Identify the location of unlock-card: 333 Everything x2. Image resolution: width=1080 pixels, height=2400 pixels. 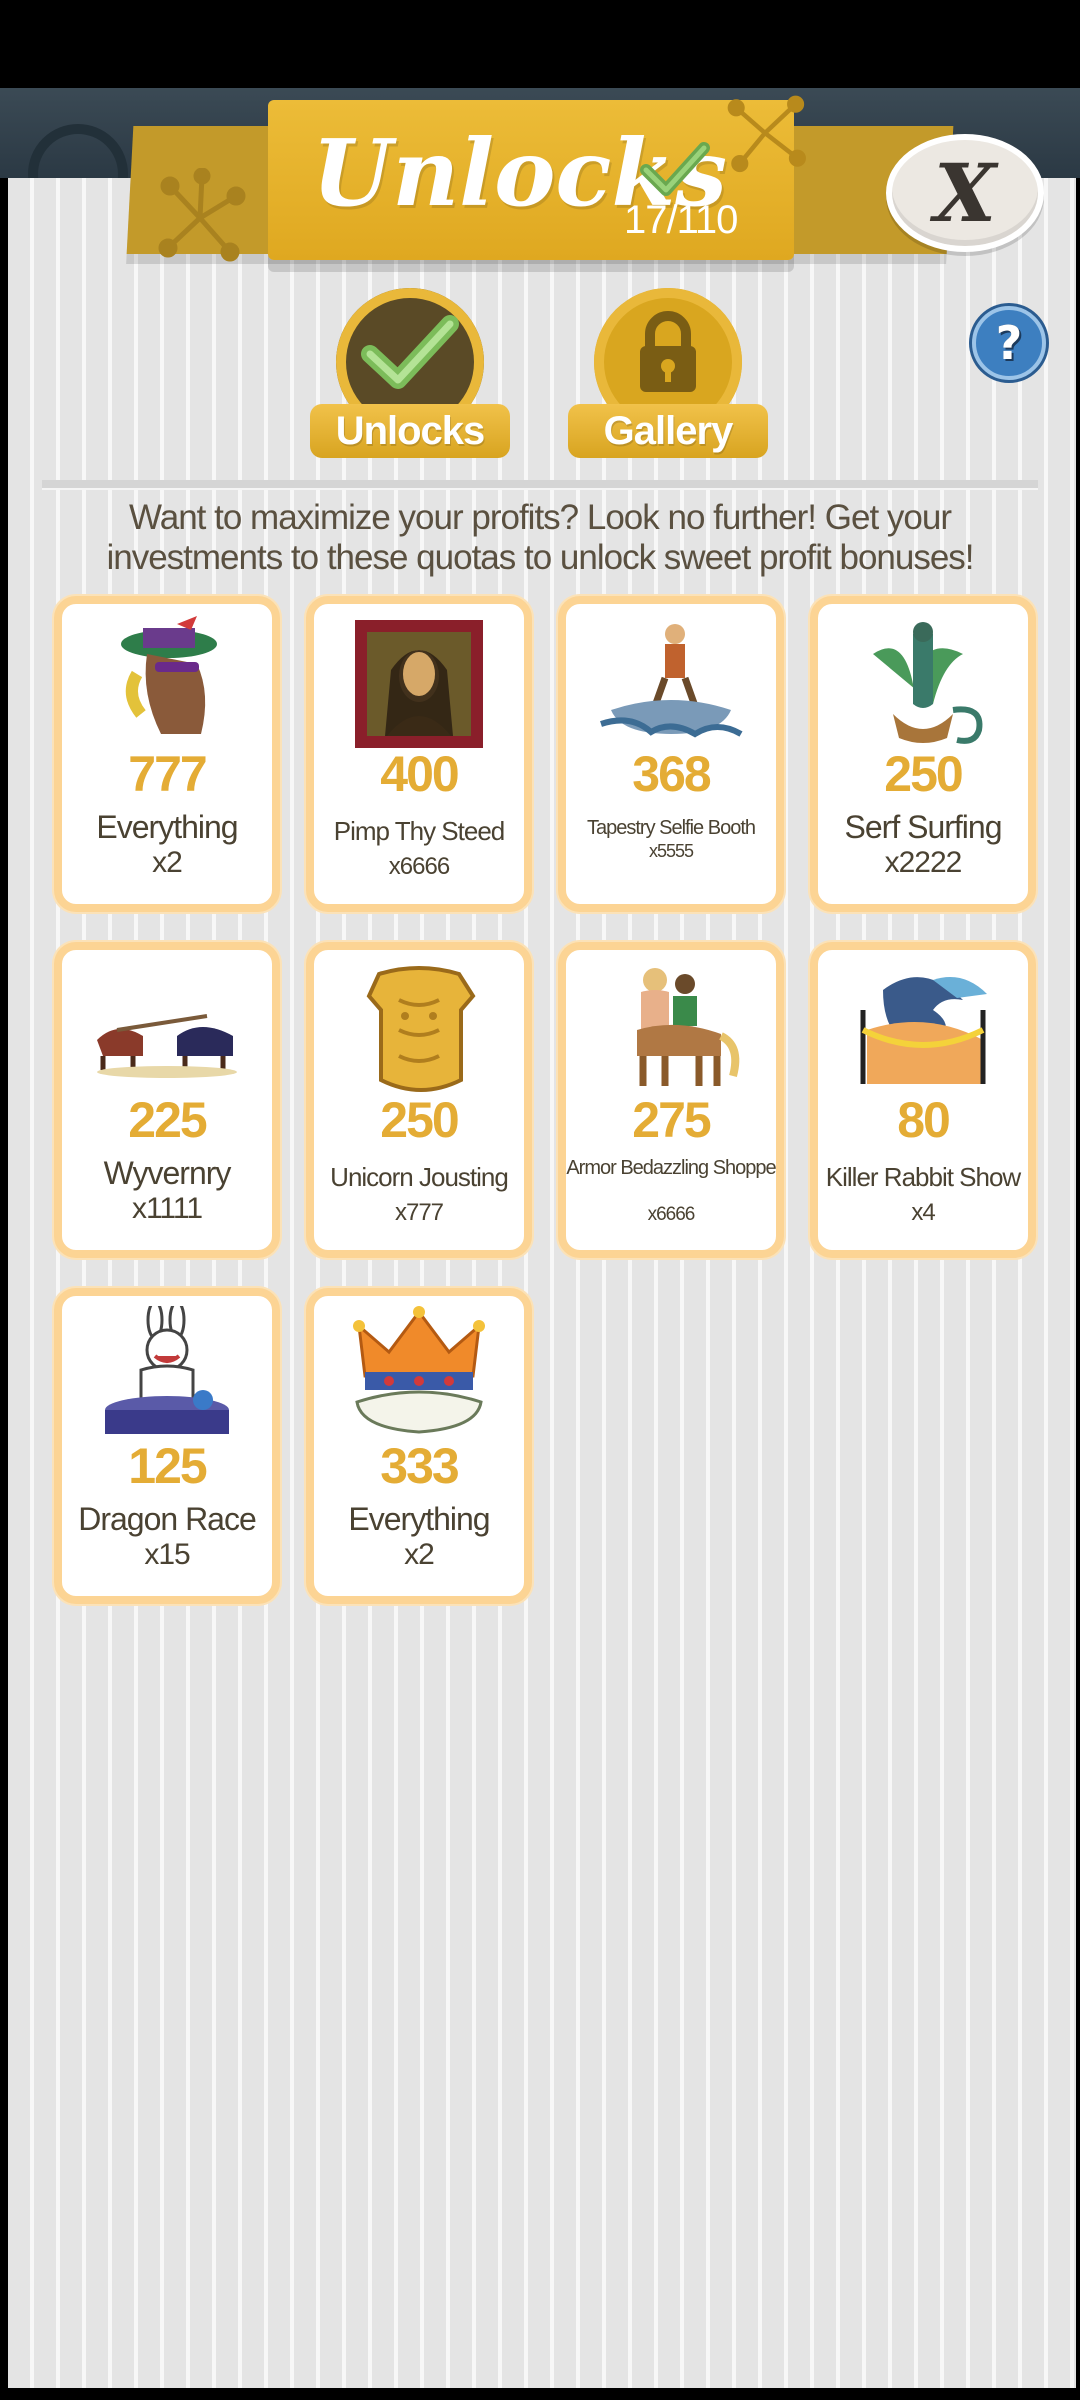
(419, 1446).